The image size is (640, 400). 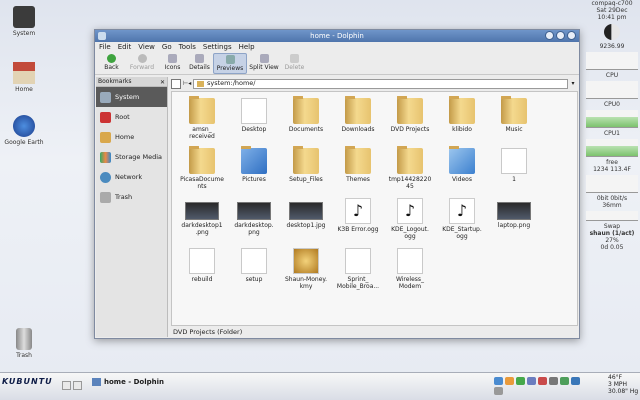 I want to click on location-input: system:/home/, so click(x=380, y=83).